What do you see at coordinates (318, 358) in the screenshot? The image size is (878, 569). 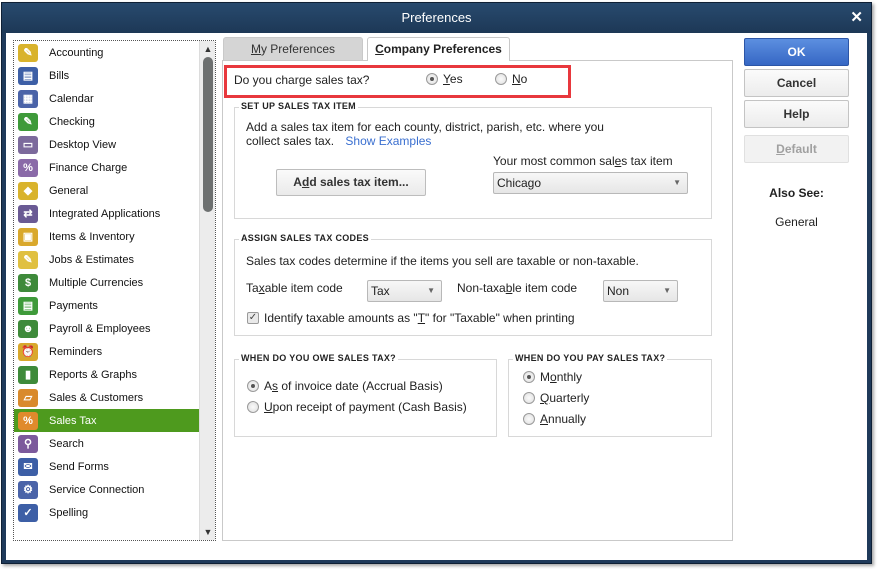 I see `owe-group-title: WHEN DO YOU OWE SALES TAX?` at bounding box center [318, 358].